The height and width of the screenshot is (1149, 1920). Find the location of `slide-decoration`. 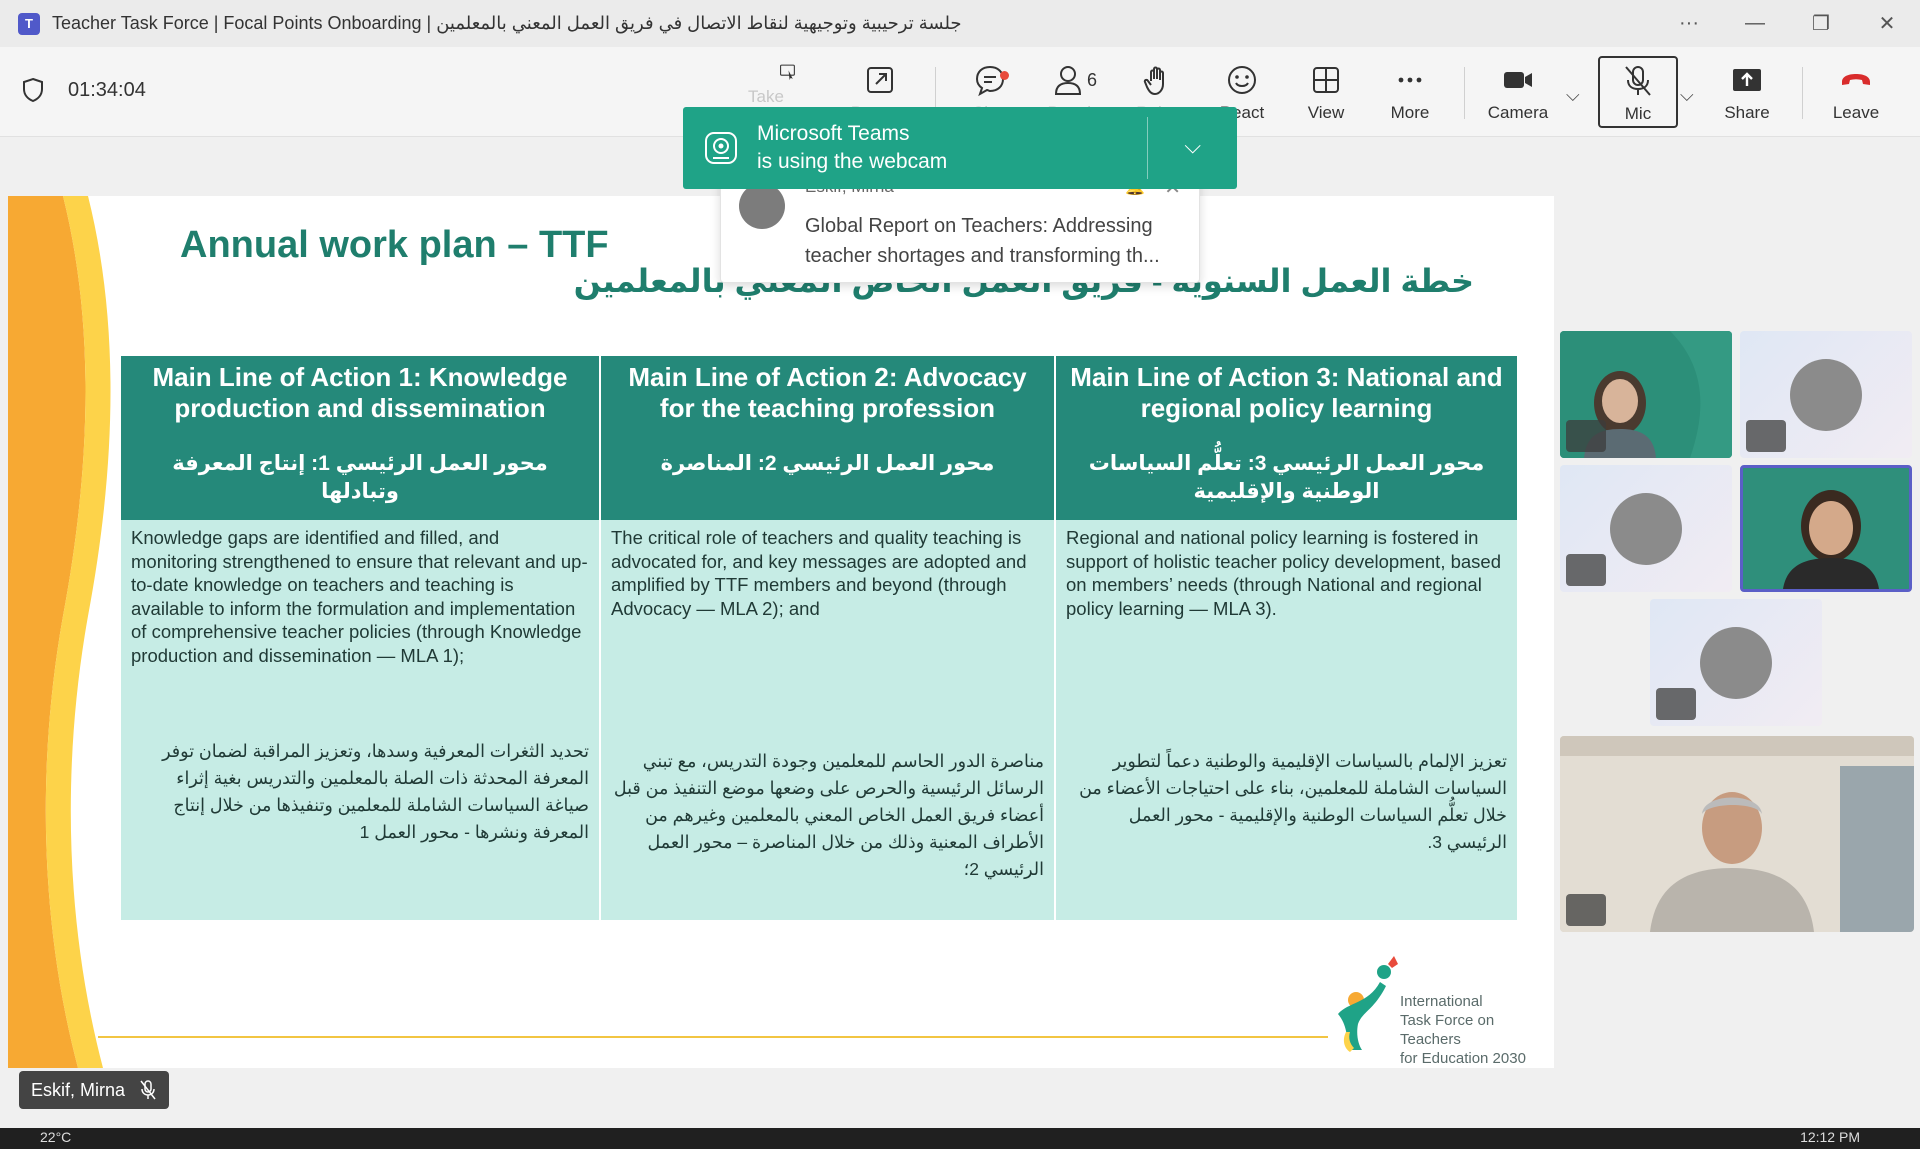

slide-decoration is located at coordinates (59, 632).